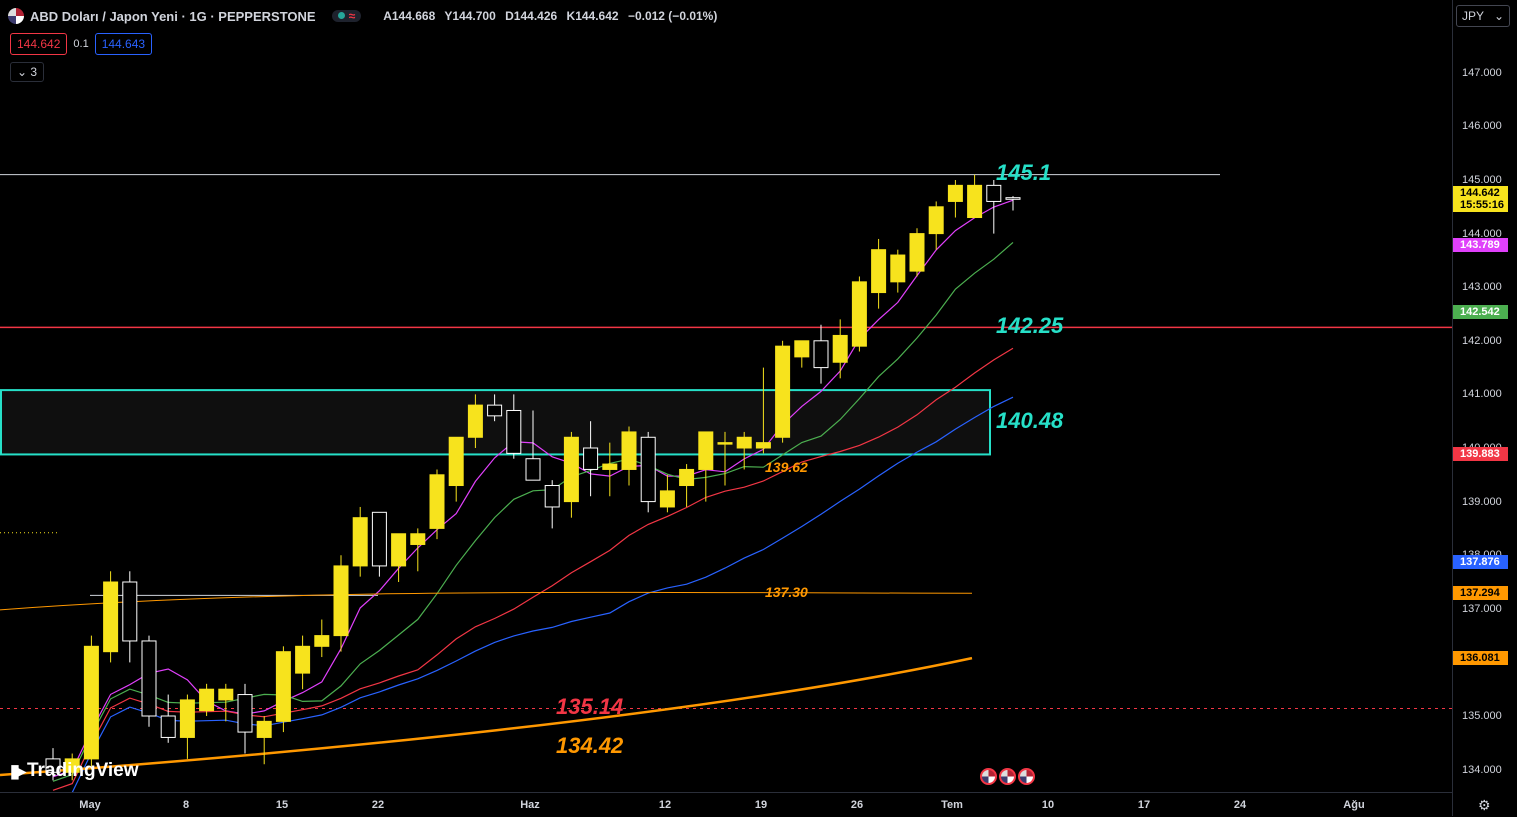 This screenshot has height=817, width=1517. Describe the element at coordinates (1482, 394) in the screenshot. I see `price-axis-label: 141.000` at that location.